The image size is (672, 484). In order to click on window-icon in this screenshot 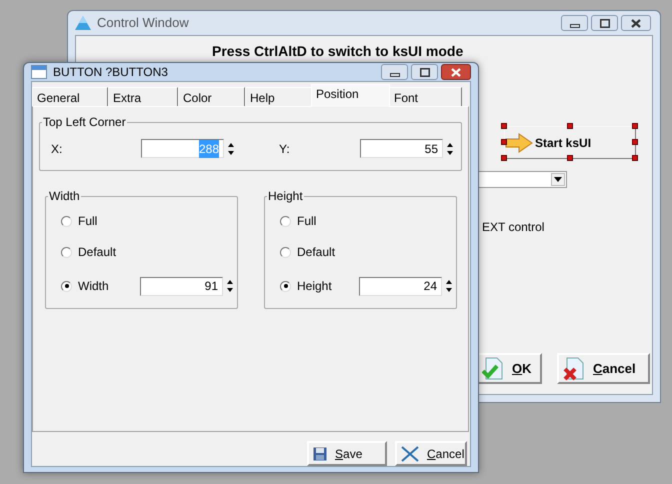, I will do `click(39, 72)`.